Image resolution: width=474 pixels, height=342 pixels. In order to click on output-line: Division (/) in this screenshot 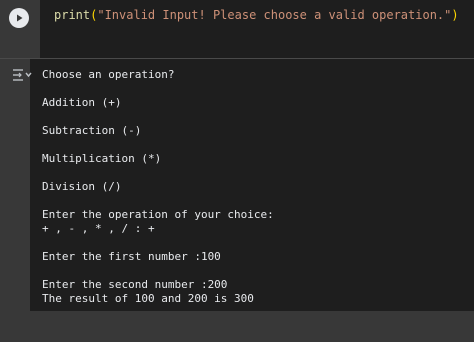, I will do `click(82, 186)`.